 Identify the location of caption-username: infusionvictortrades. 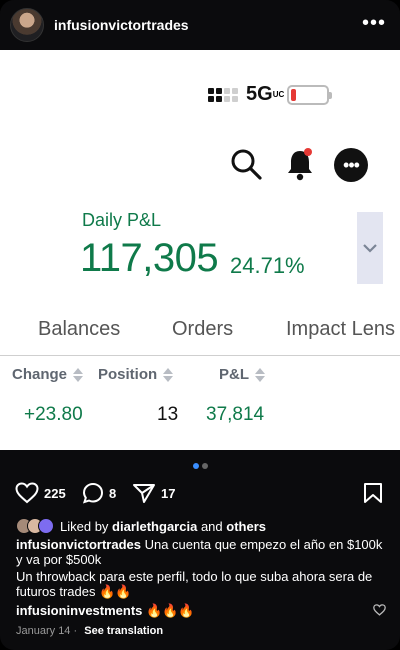
(78, 544).